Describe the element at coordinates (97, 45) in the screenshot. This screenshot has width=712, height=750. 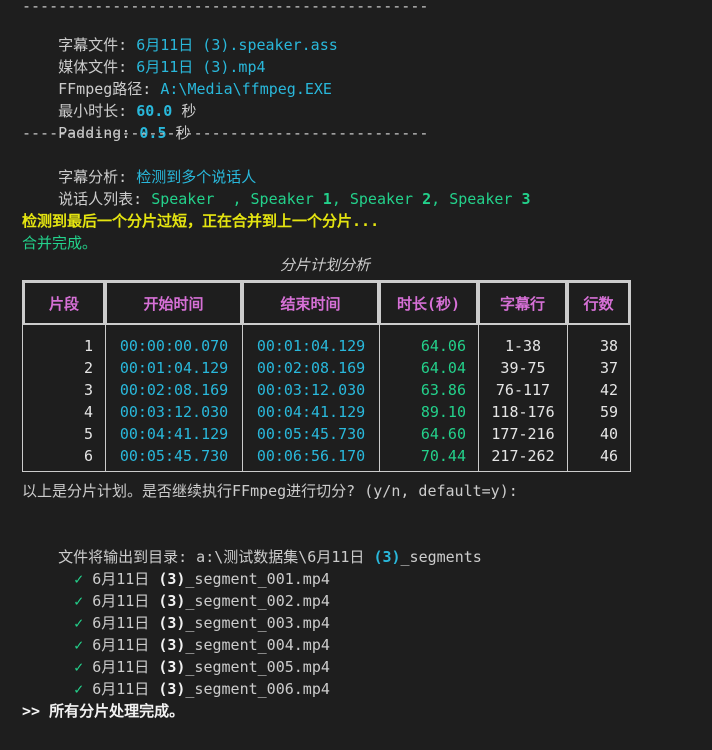
I see `subtitle-file-label: 字幕文件:` at that location.